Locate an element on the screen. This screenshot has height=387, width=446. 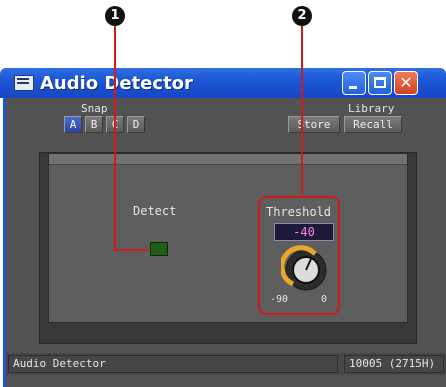
status-bar: Audio Detector 10005 (2715H) is located at coordinates (226, 364).